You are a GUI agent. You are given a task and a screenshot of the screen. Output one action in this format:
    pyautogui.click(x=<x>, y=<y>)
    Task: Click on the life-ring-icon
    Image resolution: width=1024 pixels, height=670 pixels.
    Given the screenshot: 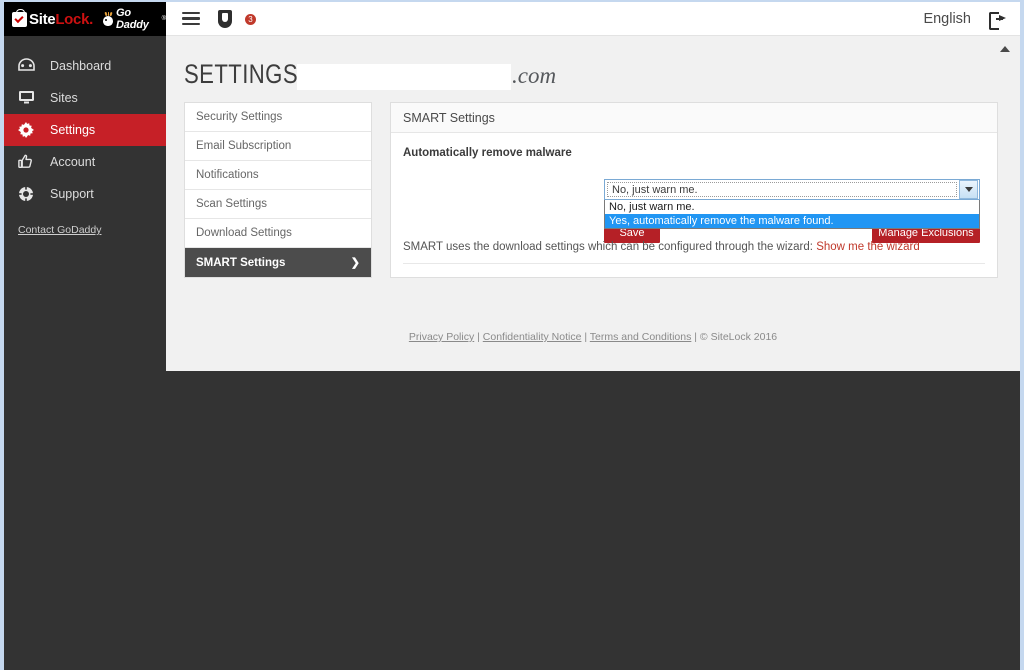 What is the action you would take?
    pyautogui.click(x=31, y=194)
    